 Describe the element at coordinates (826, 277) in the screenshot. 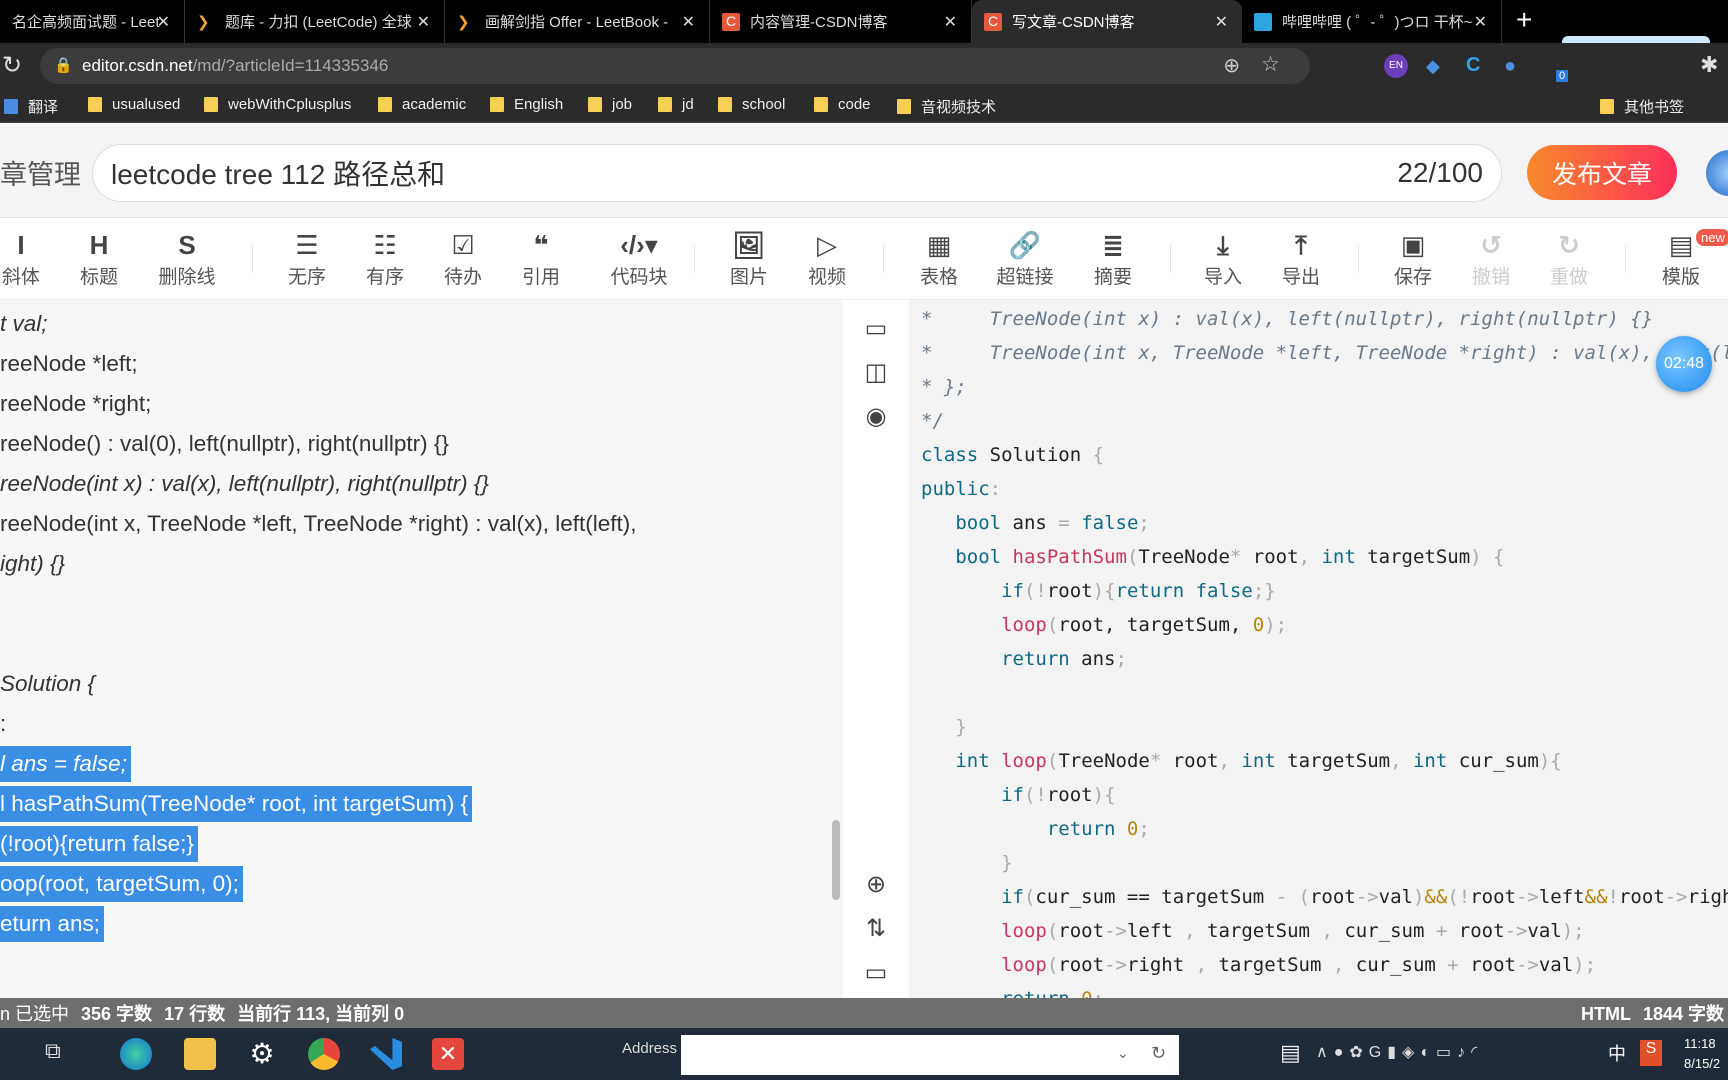

I see `toolbar-label: 视频` at that location.